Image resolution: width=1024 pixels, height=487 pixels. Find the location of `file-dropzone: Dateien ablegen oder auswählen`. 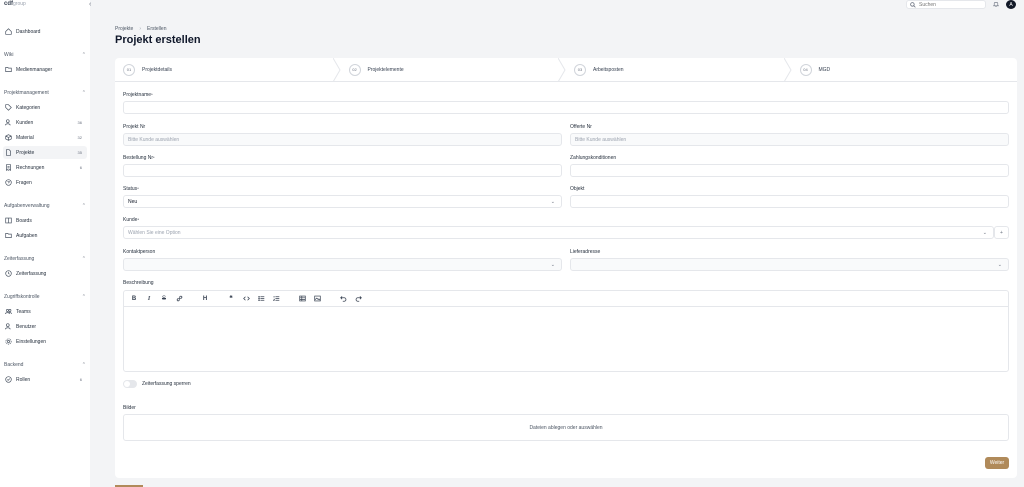

file-dropzone: Dateien ablegen oder auswählen is located at coordinates (566, 427).